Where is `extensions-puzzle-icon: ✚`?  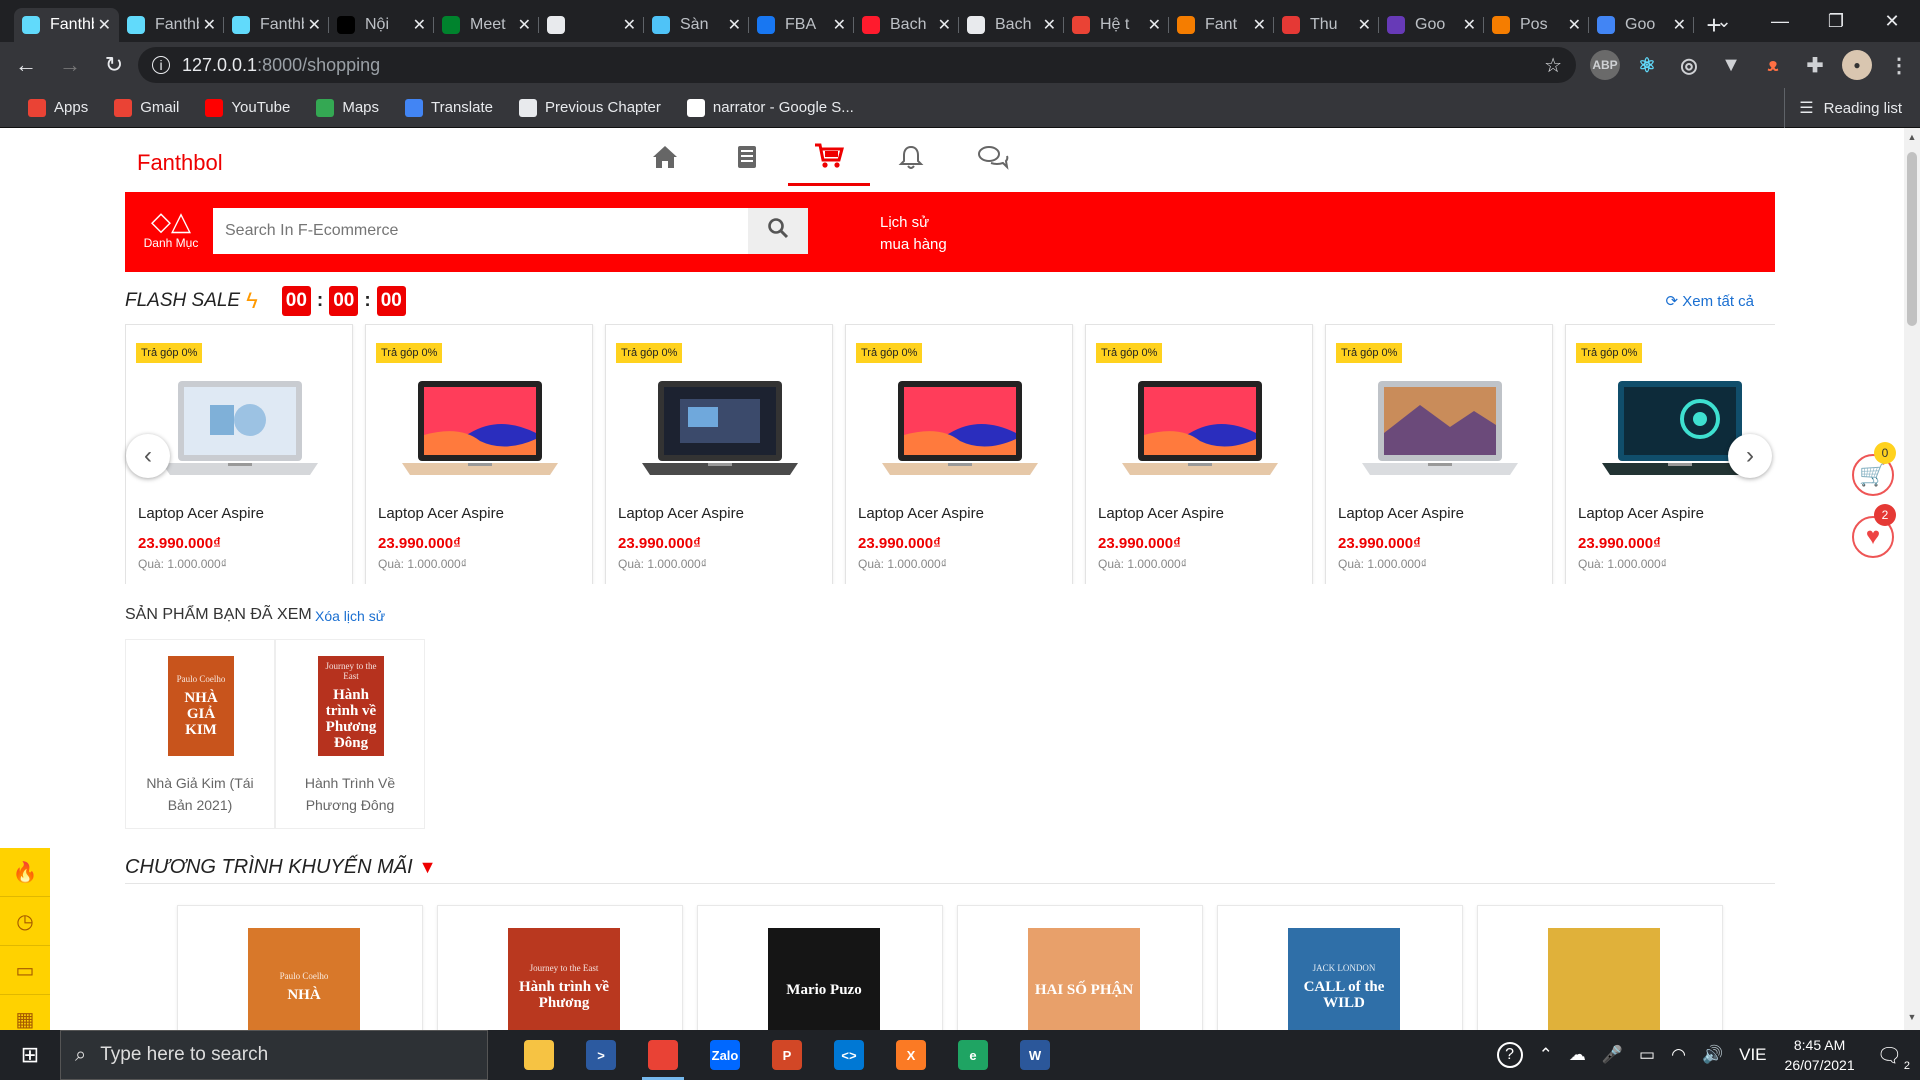 extensions-puzzle-icon: ✚ is located at coordinates (1815, 65).